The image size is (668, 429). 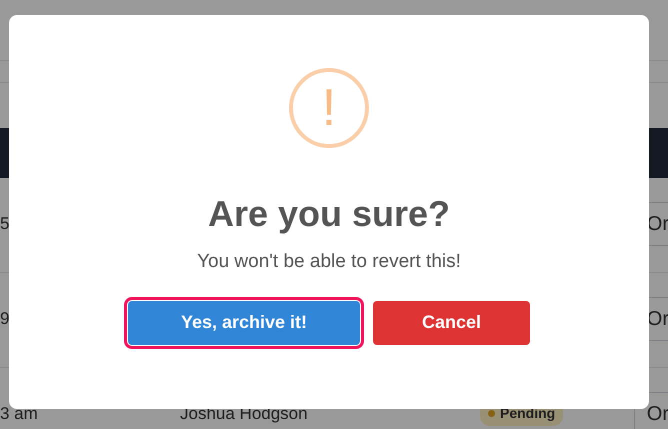 I want to click on confirm-button: Yes, archive it!, so click(x=244, y=322).